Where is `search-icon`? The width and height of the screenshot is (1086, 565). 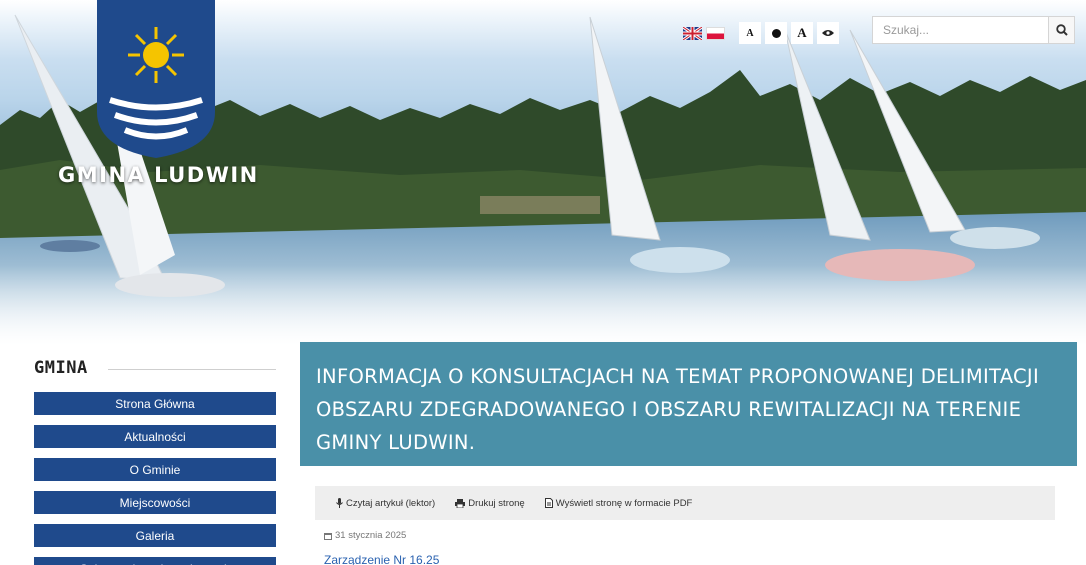
search-icon is located at coordinates (1061, 30).